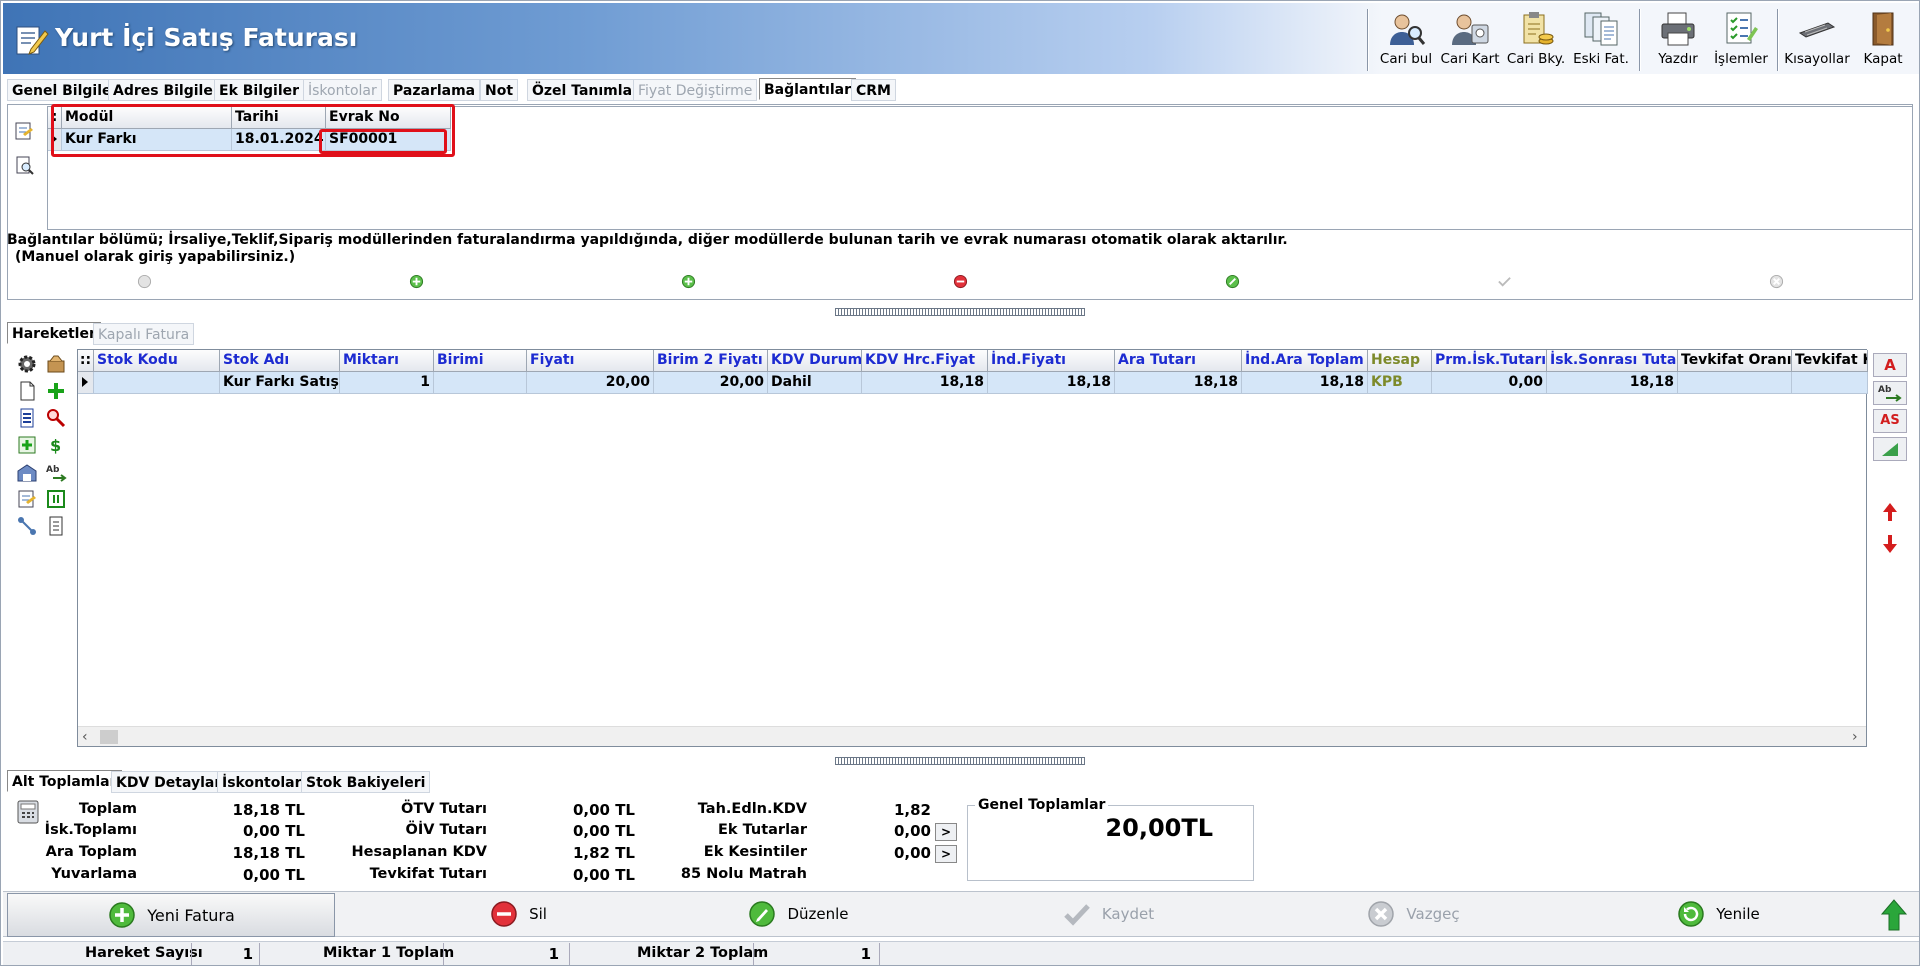  What do you see at coordinates (590, 361) in the screenshot?
I see `col-fiyati: Fiyatı` at bounding box center [590, 361].